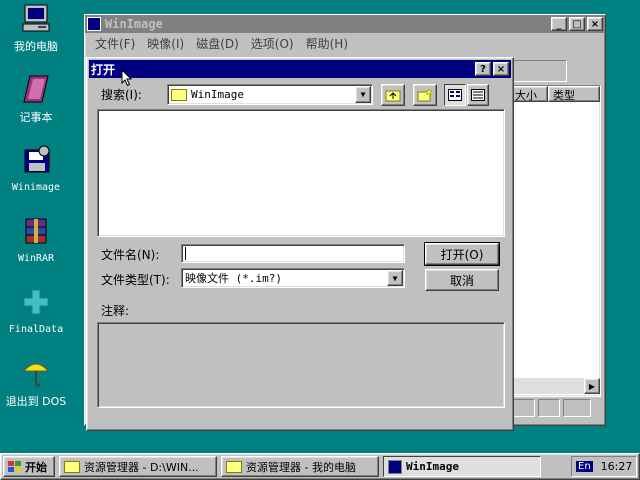  Describe the element at coordinates (233, 278) in the screenshot. I see `filetype-value: 映像文件 (*.im?)` at that location.